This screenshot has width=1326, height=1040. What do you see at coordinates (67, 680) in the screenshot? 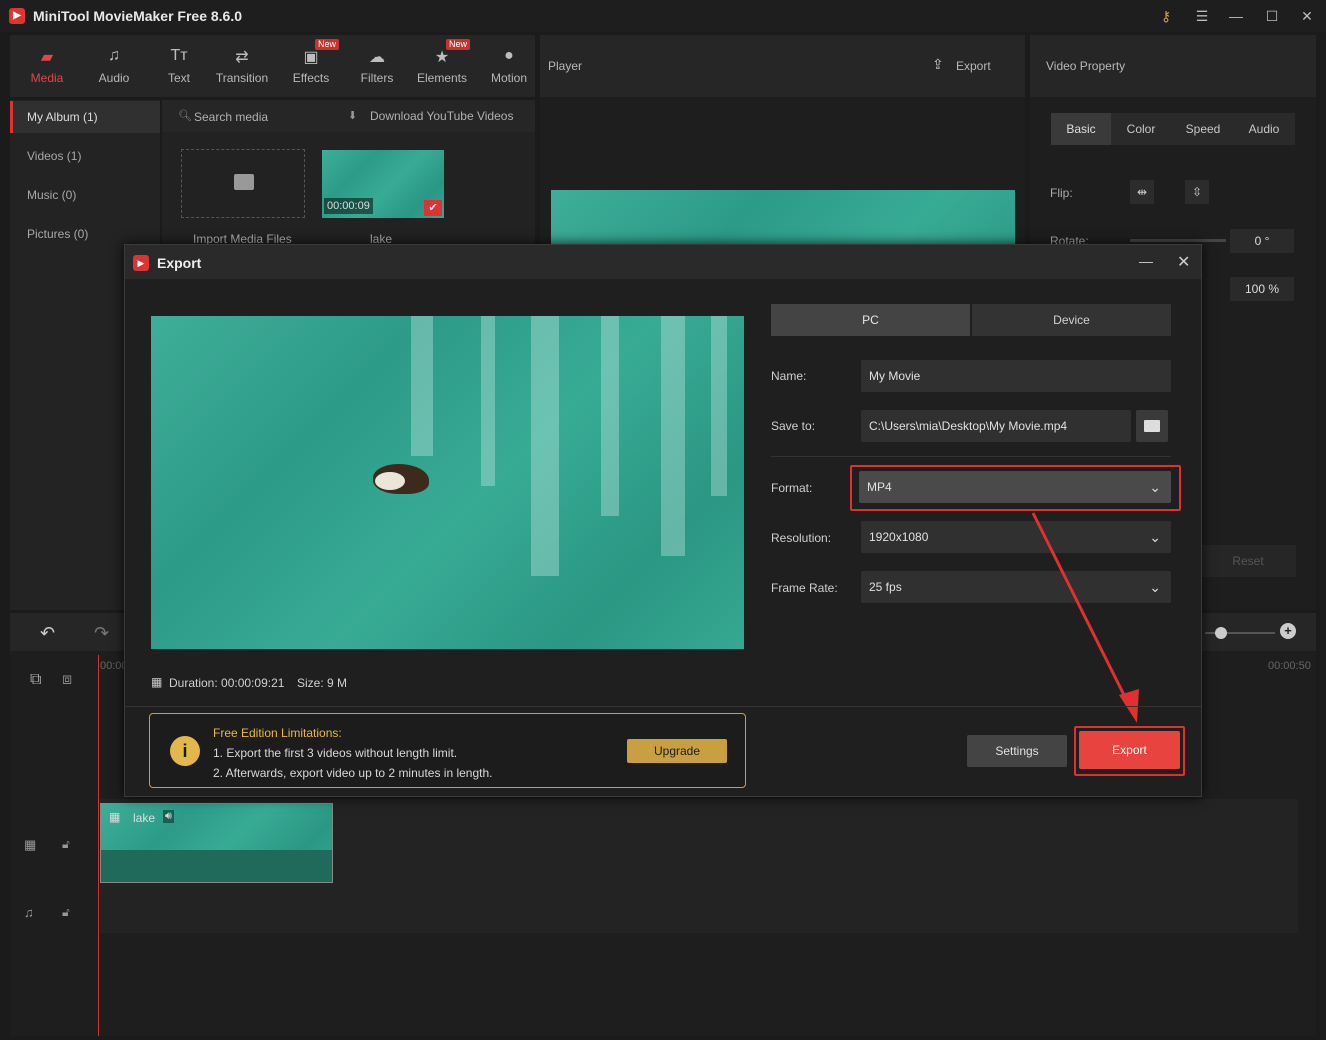
I see `copy-track-icon: ⧈` at bounding box center [67, 680].